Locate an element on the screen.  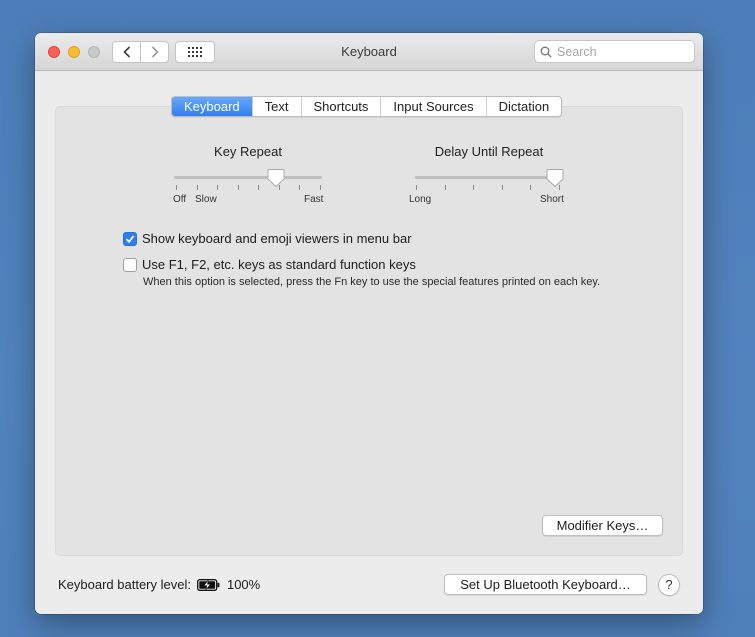
help-button: ? is located at coordinates (669, 585).